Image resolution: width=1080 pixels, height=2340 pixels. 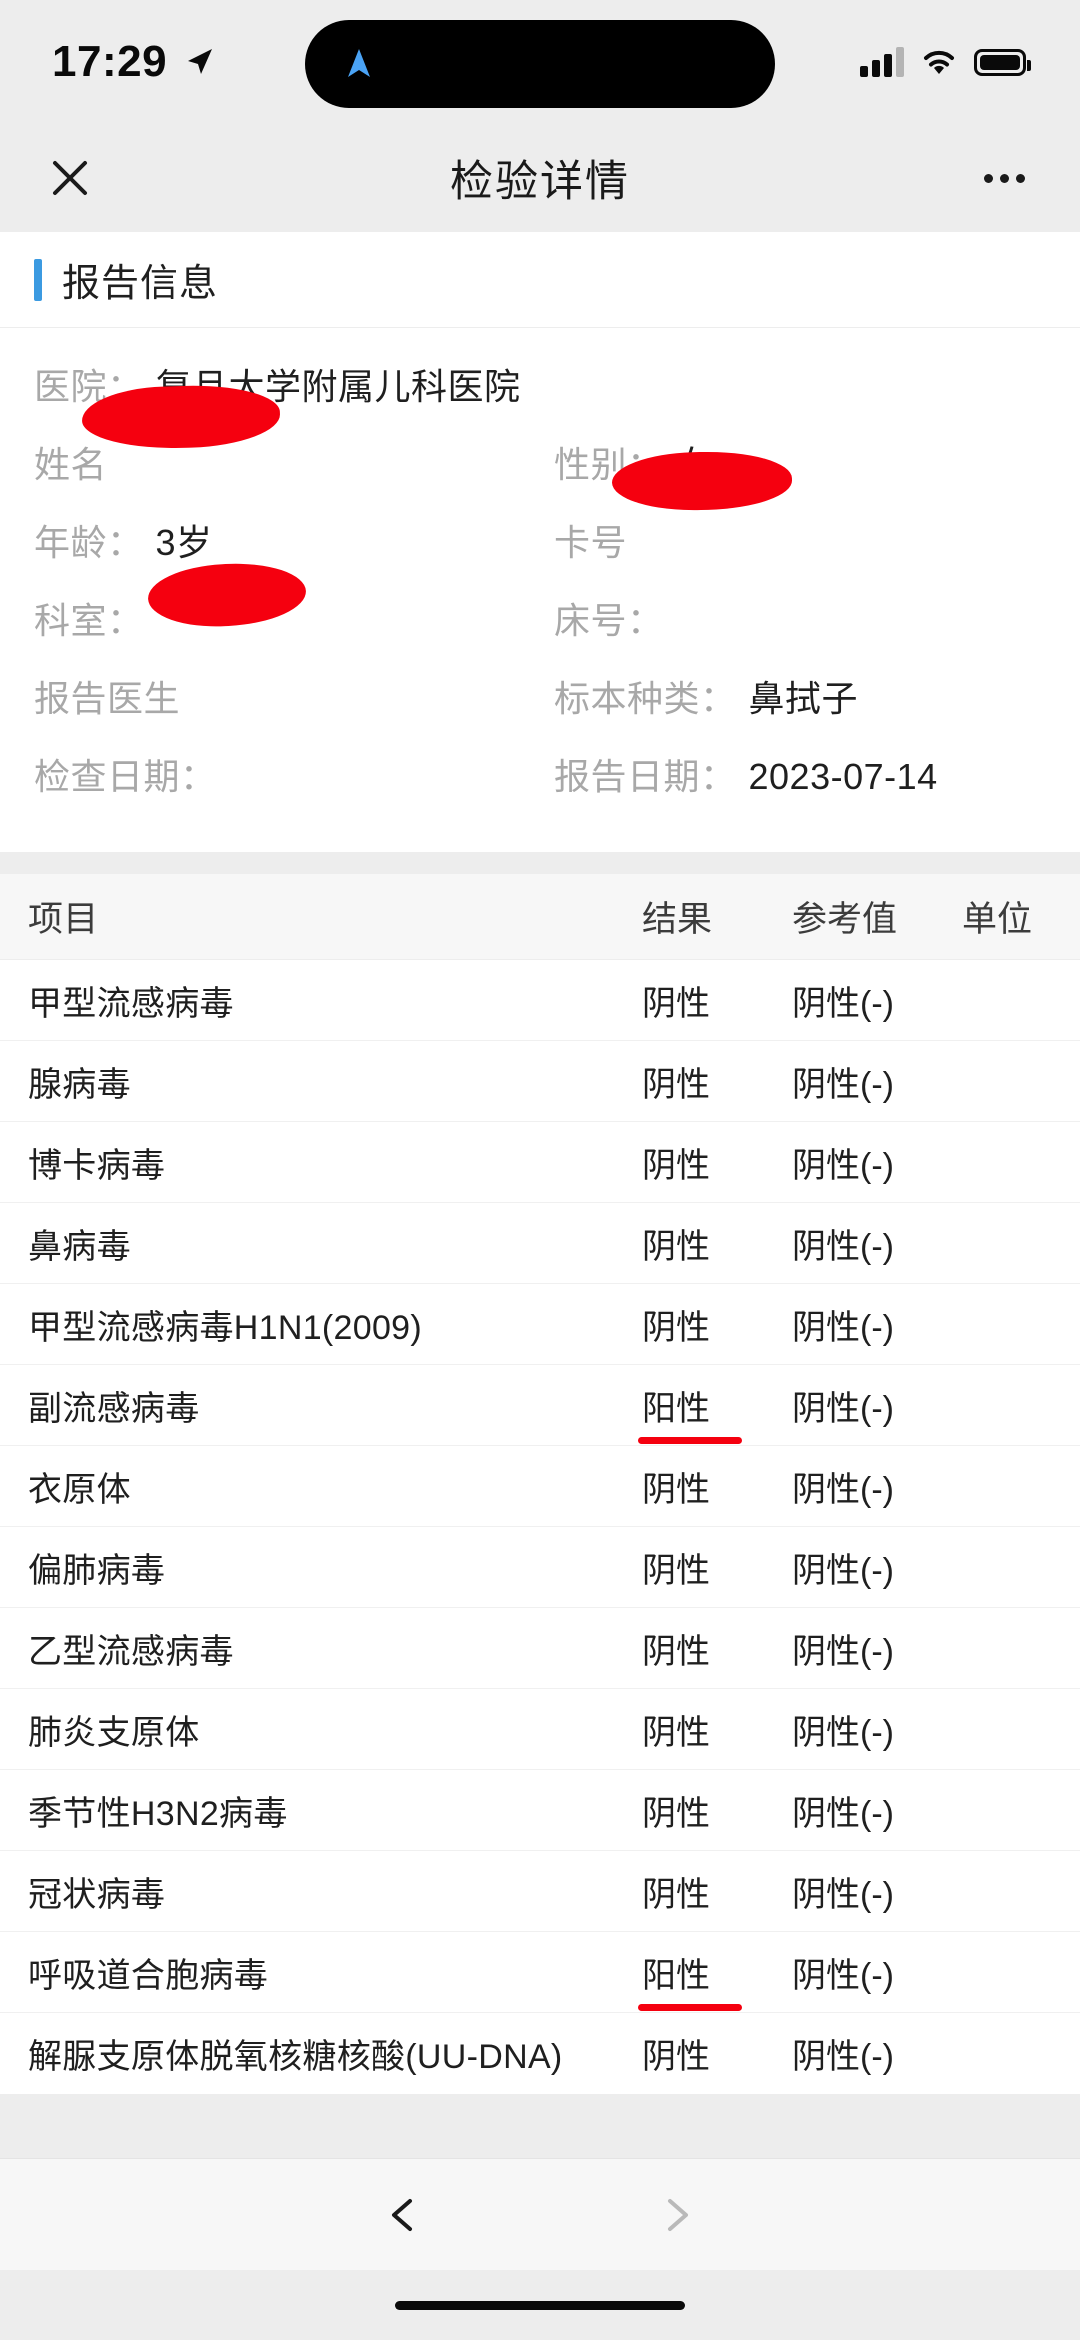 I want to click on gender-label: 性别：, so click(x=609, y=464).